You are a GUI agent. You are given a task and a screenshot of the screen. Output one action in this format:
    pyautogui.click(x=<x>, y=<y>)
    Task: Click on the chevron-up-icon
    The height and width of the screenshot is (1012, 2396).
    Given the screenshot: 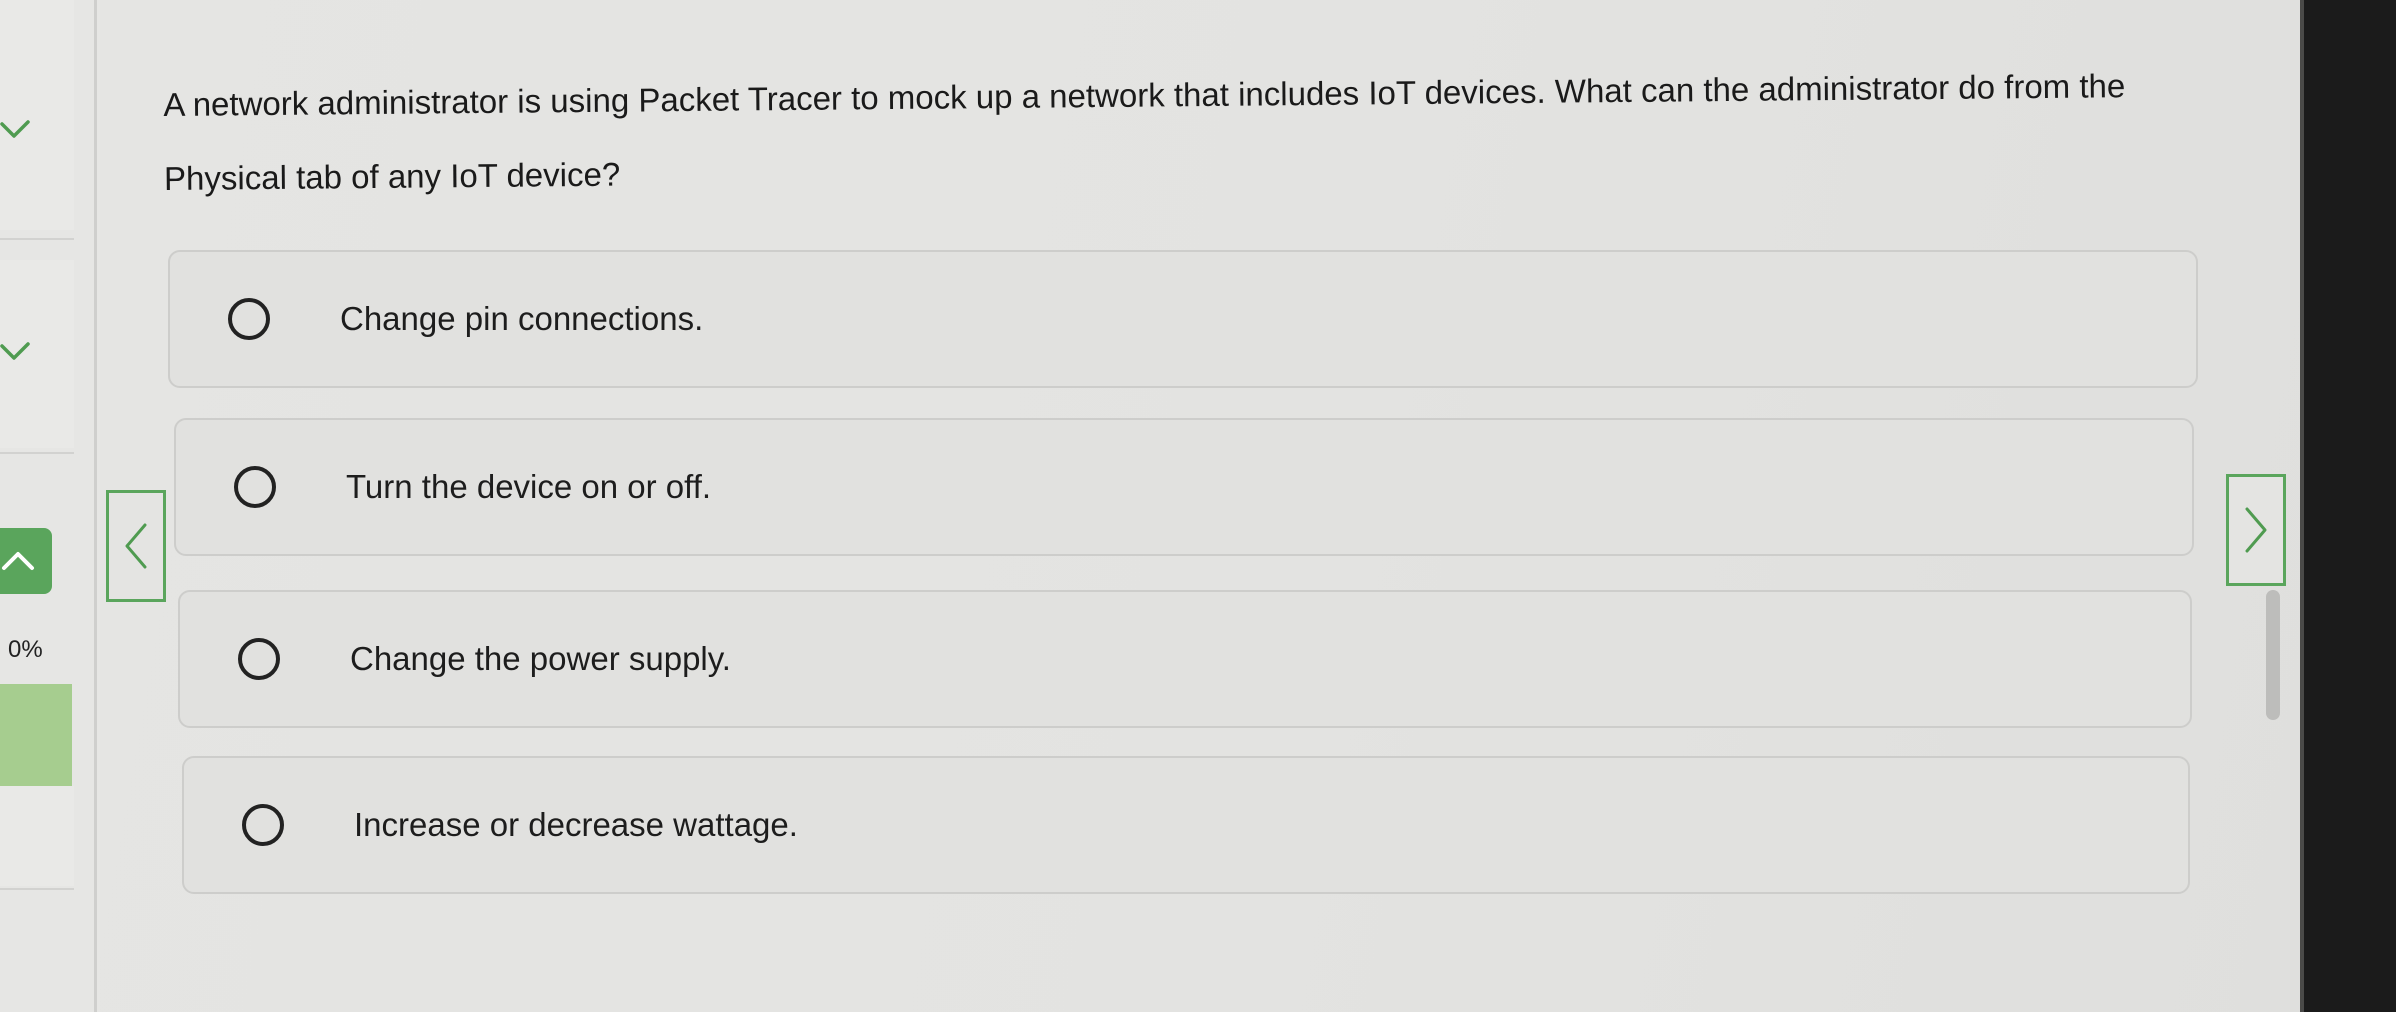 What is the action you would take?
    pyautogui.click(x=18, y=561)
    